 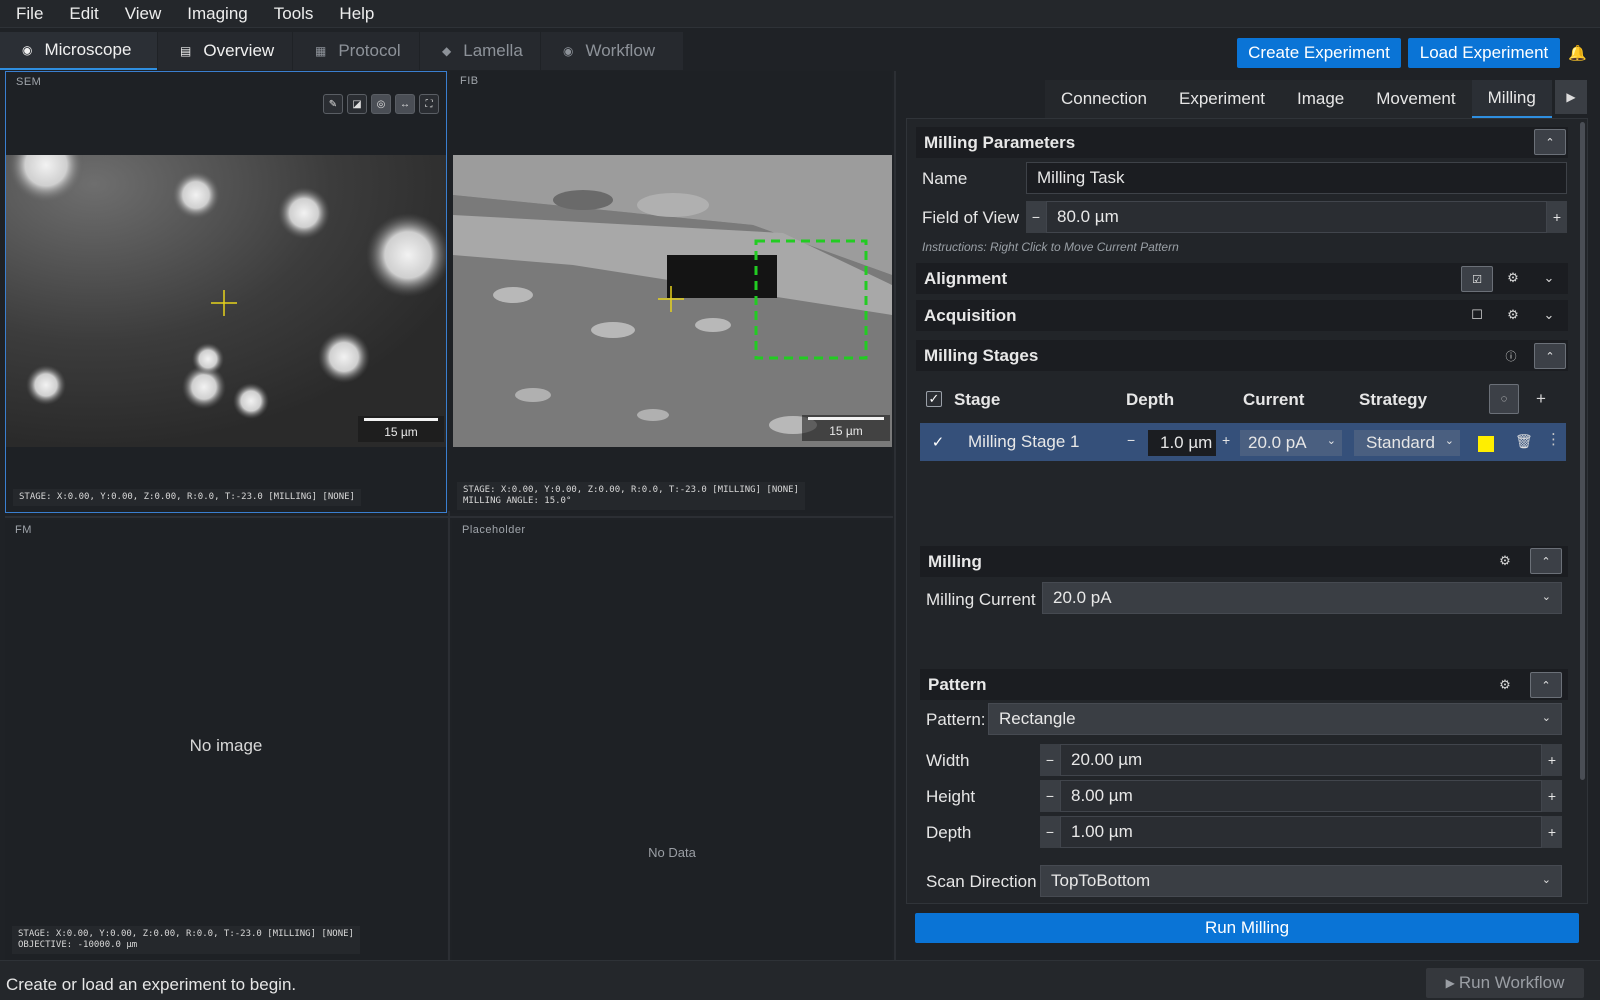 What do you see at coordinates (934, 399) in the screenshot?
I see `select-all-checkbox: ✓` at bounding box center [934, 399].